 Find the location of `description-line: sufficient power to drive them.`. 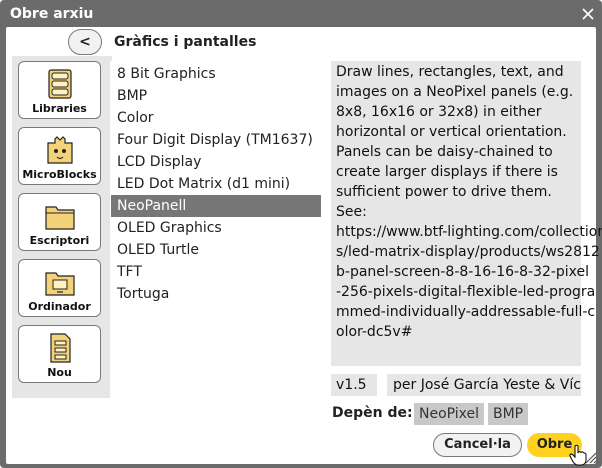

description-line: sufficient power to drive them. is located at coordinates (444, 192).